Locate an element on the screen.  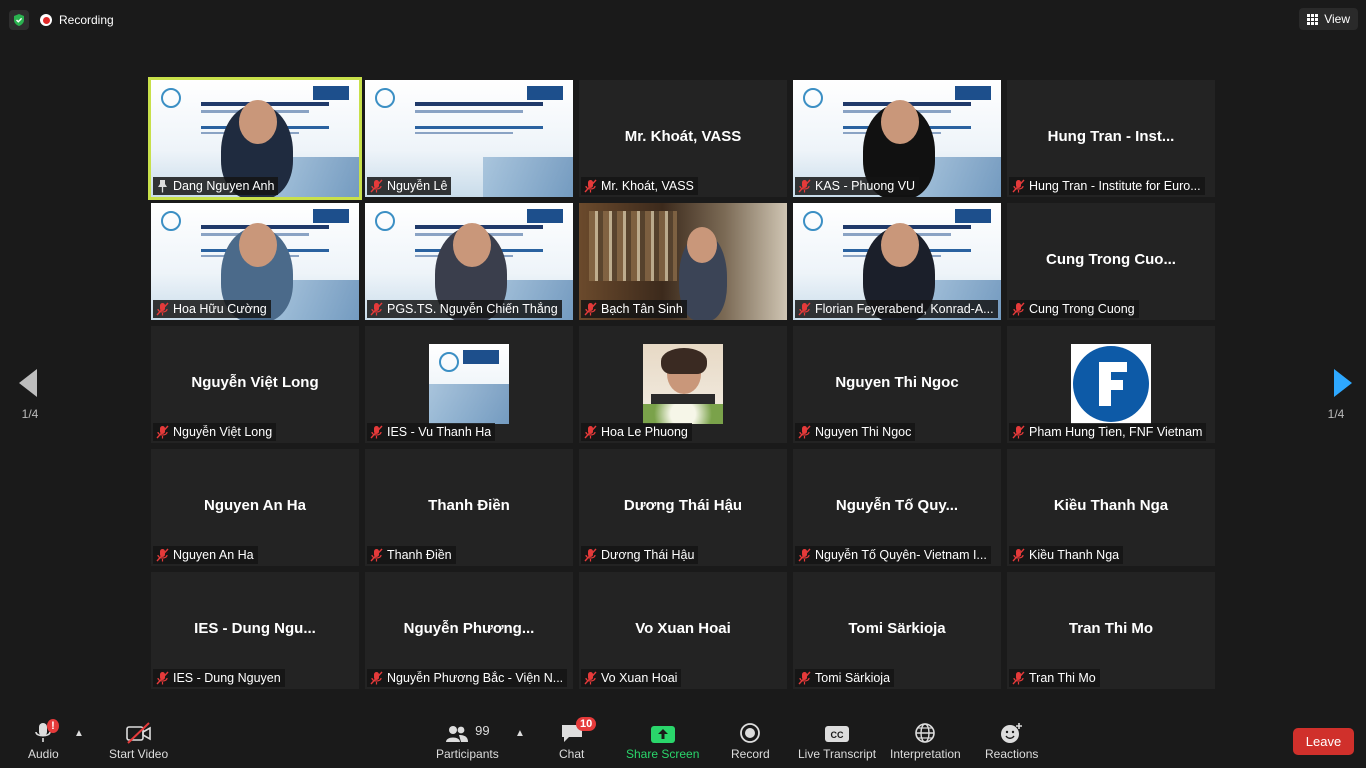
reactions-button: Reactions is located at coordinates (1011, 740).